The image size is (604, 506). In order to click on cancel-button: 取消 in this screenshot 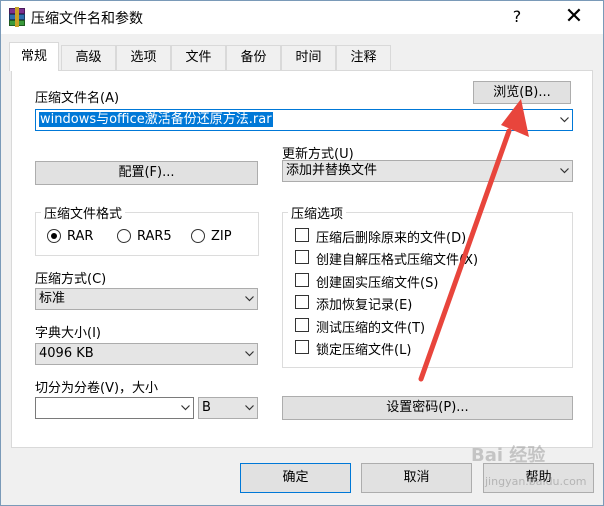, I will do `click(416, 478)`.